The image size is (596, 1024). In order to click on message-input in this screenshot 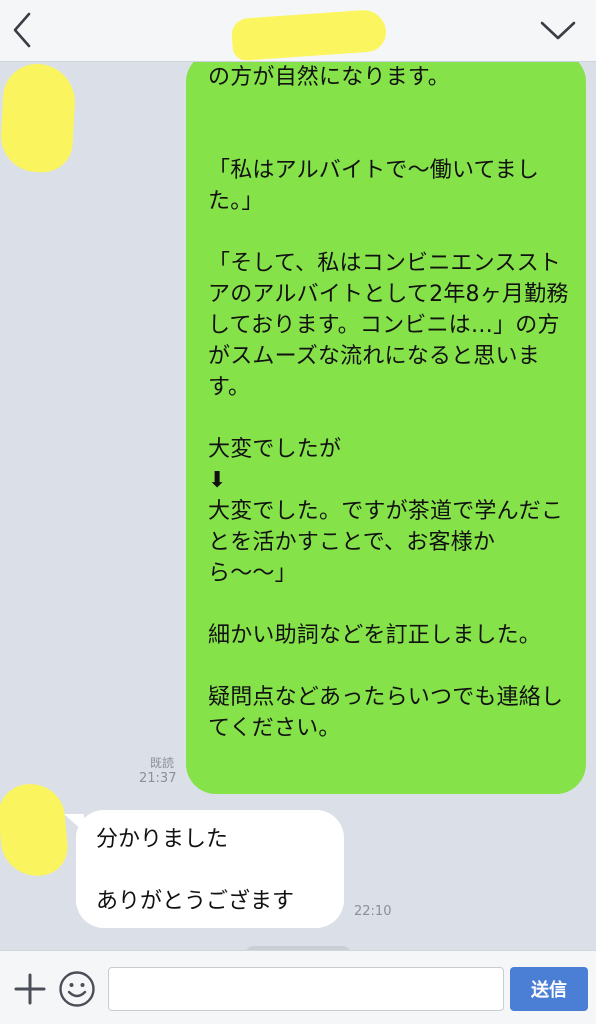, I will do `click(306, 989)`.